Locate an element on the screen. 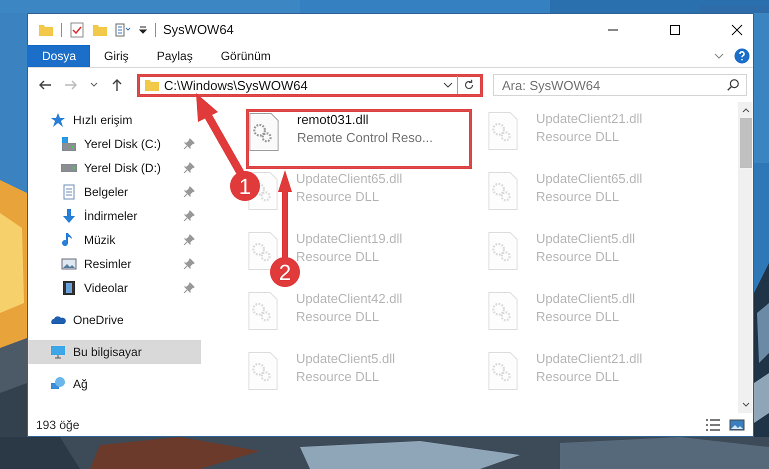 The image size is (769, 469). folder-icon is located at coordinates (152, 85).